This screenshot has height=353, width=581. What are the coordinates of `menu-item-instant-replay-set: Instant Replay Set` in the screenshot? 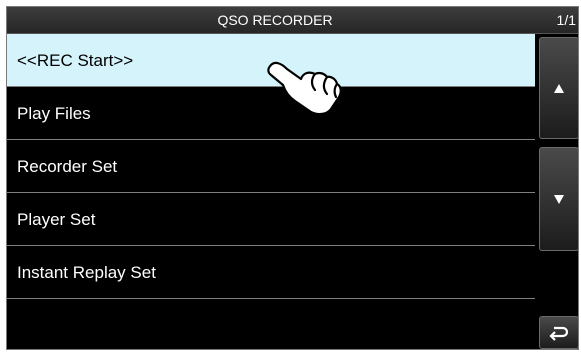 It's located at (271, 272).